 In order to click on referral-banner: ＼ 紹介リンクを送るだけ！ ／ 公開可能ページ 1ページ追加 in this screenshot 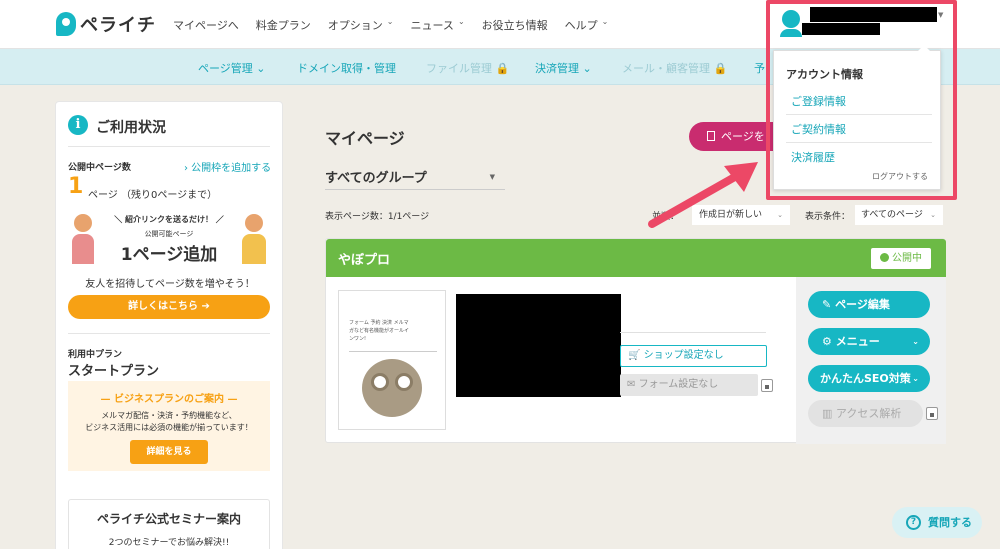, I will do `click(169, 239)`.